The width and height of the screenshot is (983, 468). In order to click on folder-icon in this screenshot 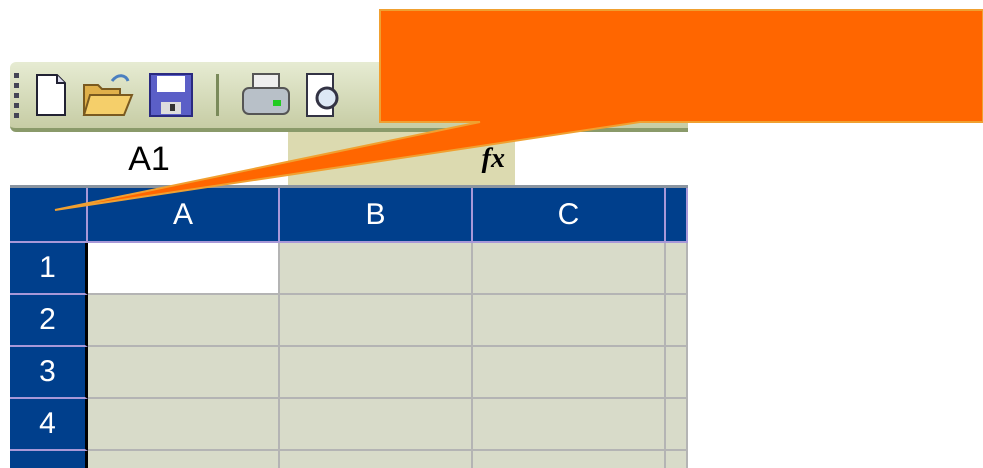, I will do `click(108, 95)`.